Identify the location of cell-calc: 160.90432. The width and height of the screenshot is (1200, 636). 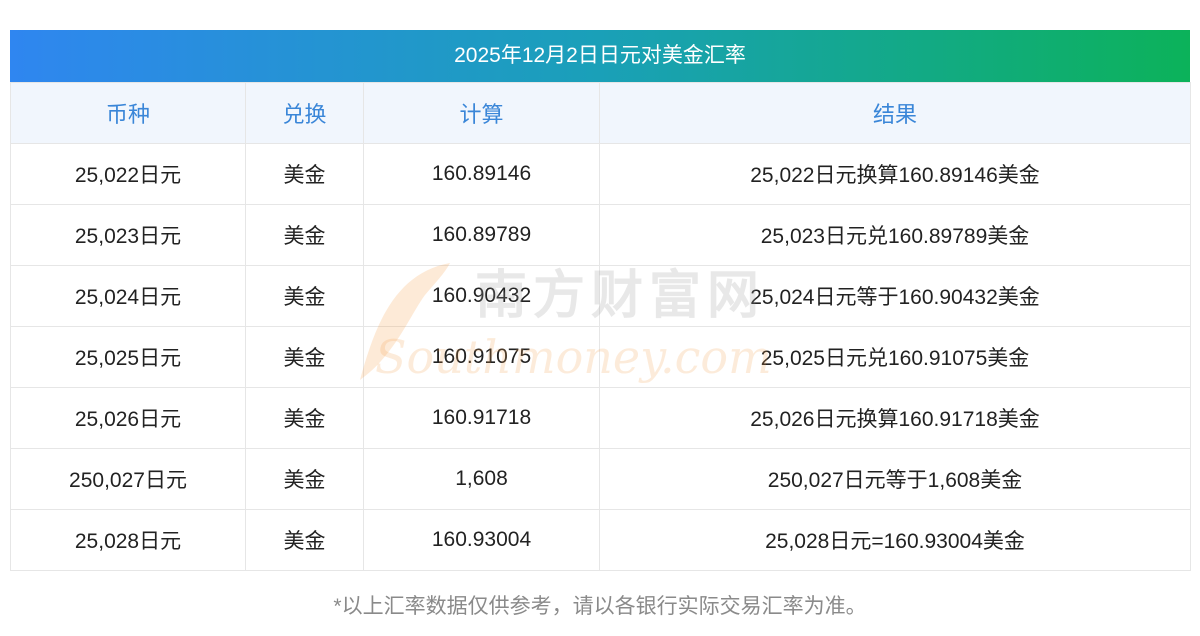
(481, 296).